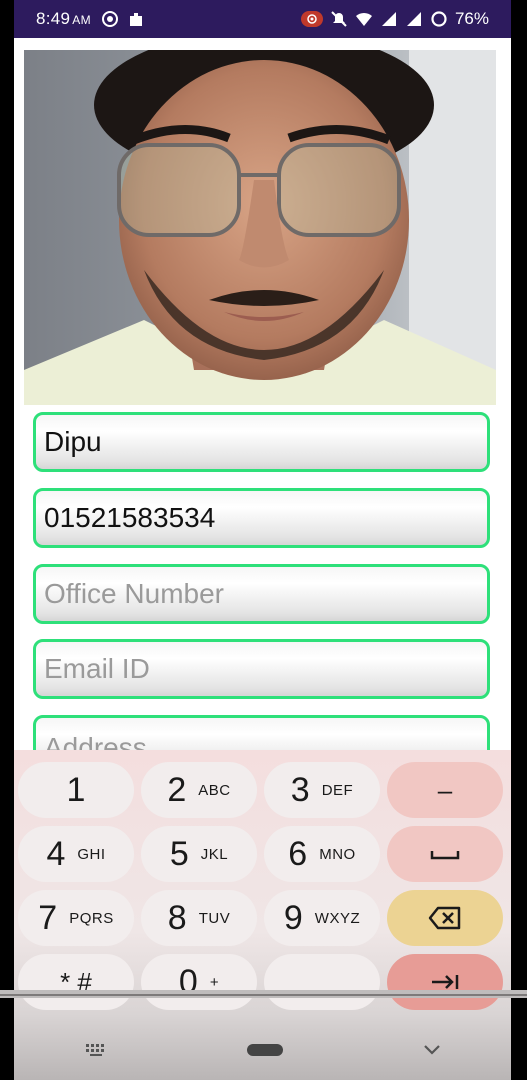  What do you see at coordinates (261, 518) in the screenshot?
I see `phone-number-field: 01521583534` at bounding box center [261, 518].